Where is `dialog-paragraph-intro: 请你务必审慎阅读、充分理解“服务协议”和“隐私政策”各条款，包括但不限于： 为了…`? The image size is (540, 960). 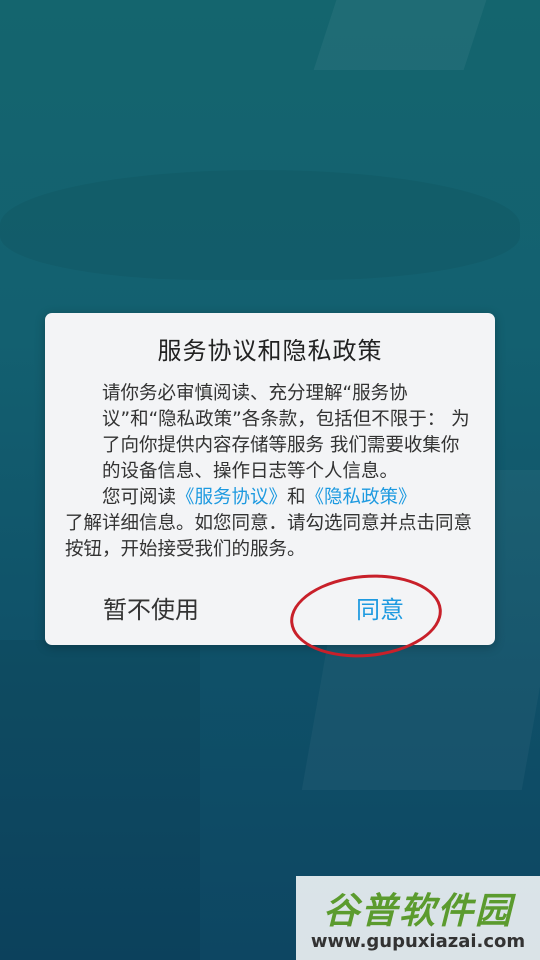 dialog-paragraph-intro: 请你务必审慎阅读、充分理解“服务协议”和“隐私政策”各条款，包括但不限于： 为了… is located at coordinates (286, 432).